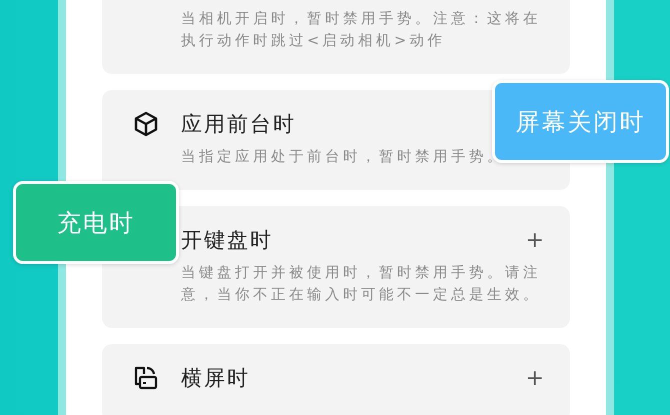 This screenshot has height=415, width=670. What do you see at coordinates (361, 284) in the screenshot?
I see `card-description: 当键盘打开并被使用时，暂时禁用手势。请注意，当你不正在输入时可能不一定总是生效。` at bounding box center [361, 284].